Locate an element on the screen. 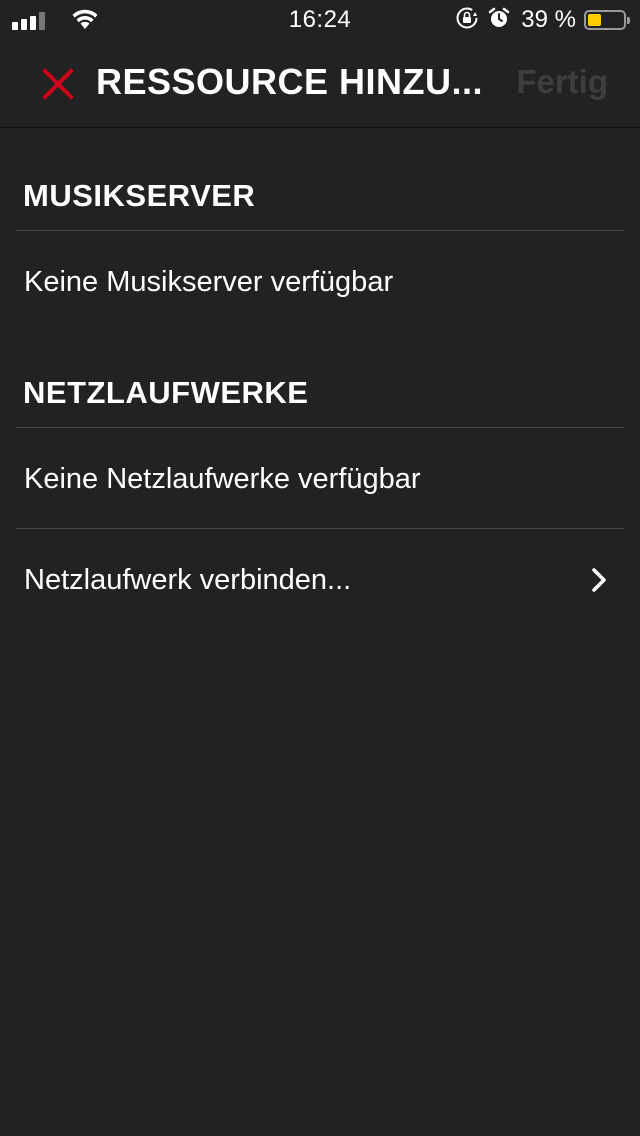 This screenshot has width=640, height=1136. status-right-group: 39 % is located at coordinates (542, 20).